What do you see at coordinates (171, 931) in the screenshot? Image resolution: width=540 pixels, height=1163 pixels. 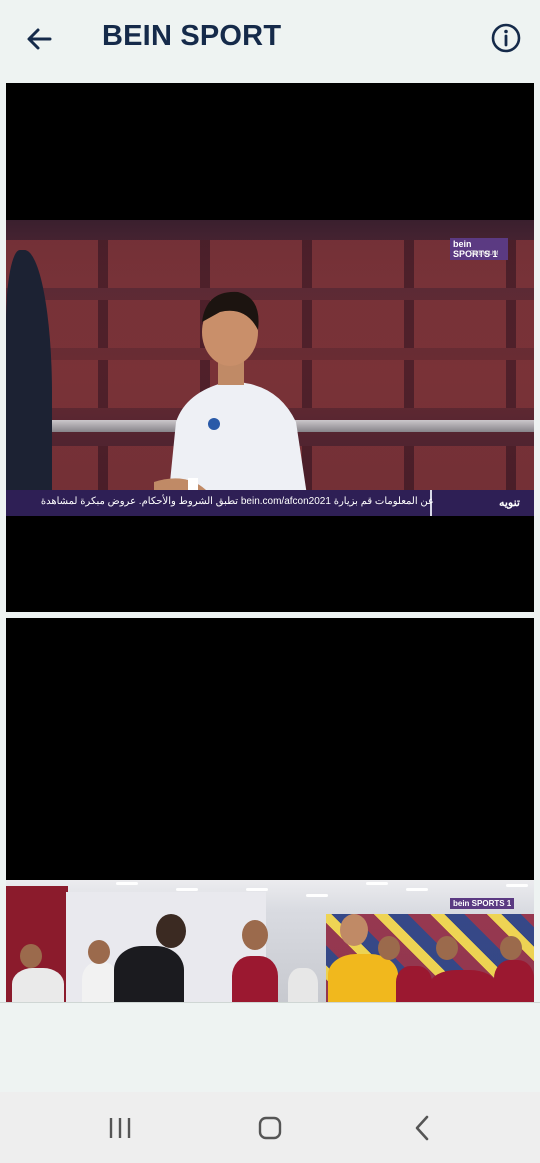 I see `referee-head` at bounding box center [171, 931].